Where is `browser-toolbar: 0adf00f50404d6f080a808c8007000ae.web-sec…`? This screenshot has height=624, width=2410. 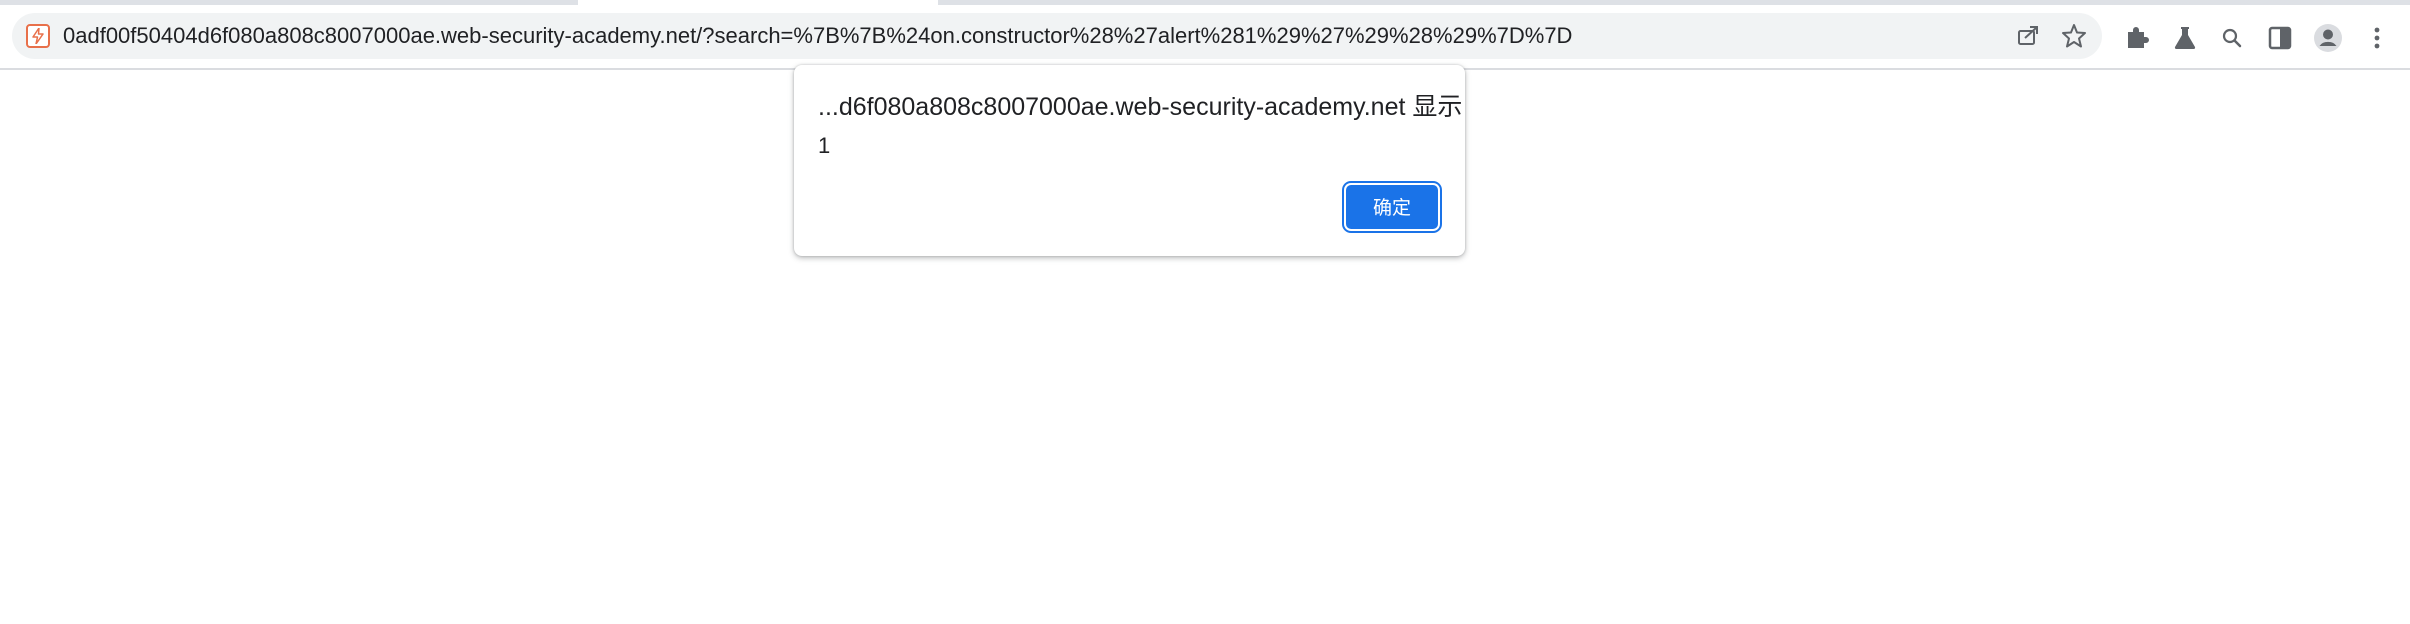
browser-toolbar: 0adf00f50404d6f080a808c8007000ae.web-sec… is located at coordinates (1205, 37).